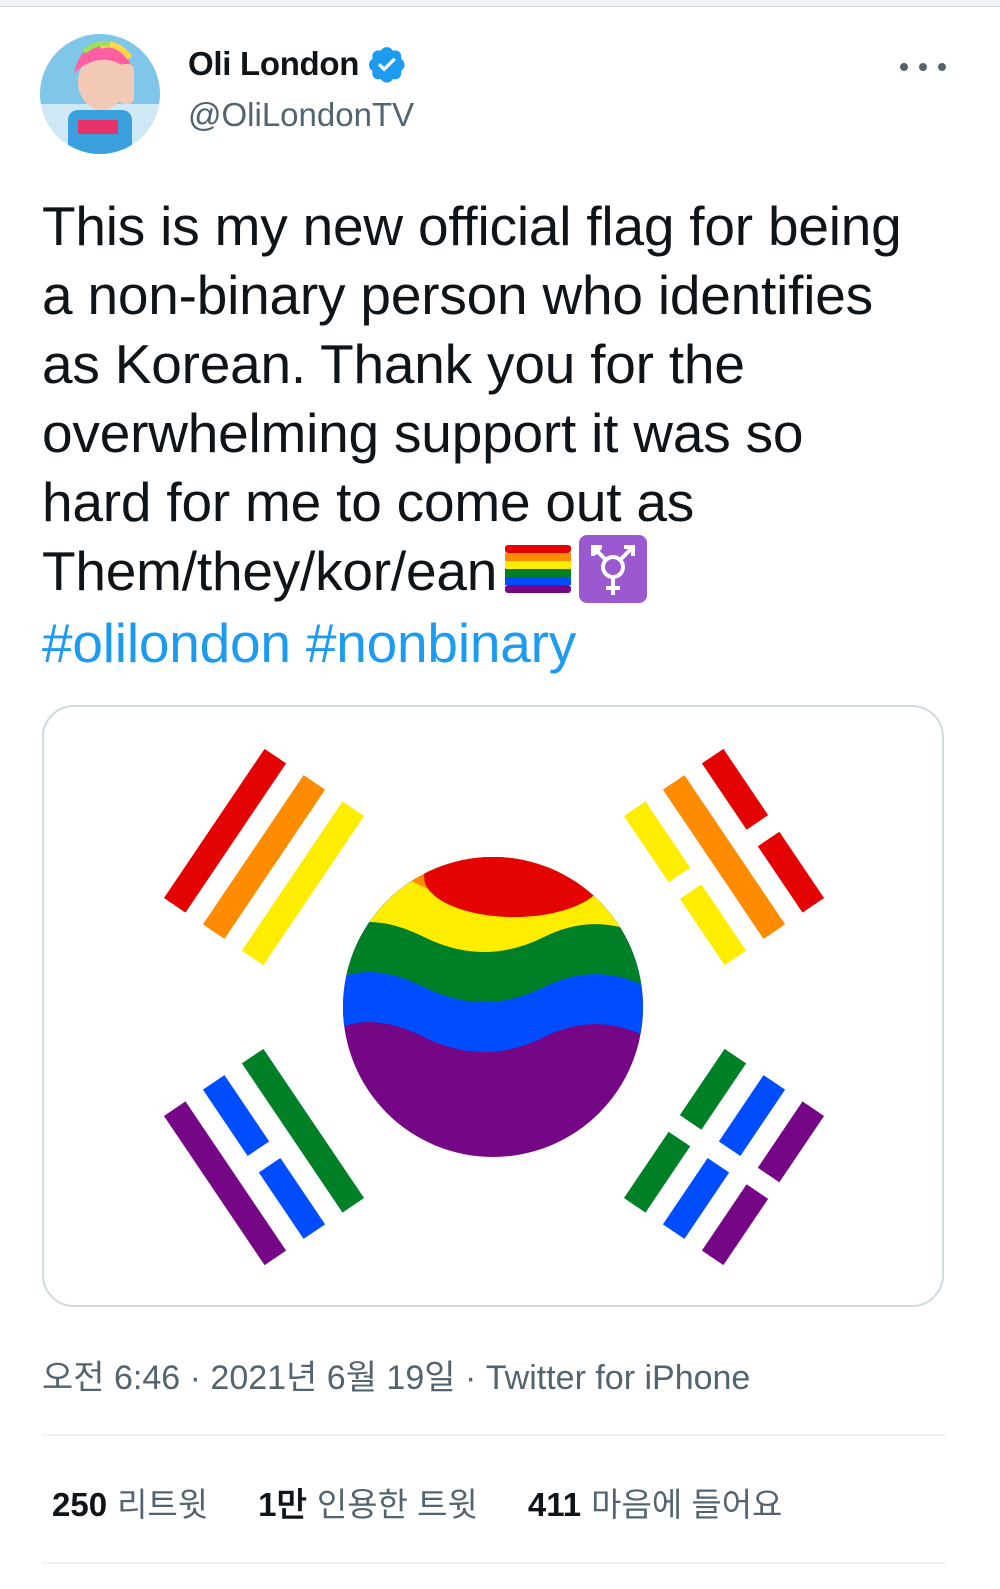  I want to click on quote-tweets-label: 인용한 트윗, so click(397, 1504).